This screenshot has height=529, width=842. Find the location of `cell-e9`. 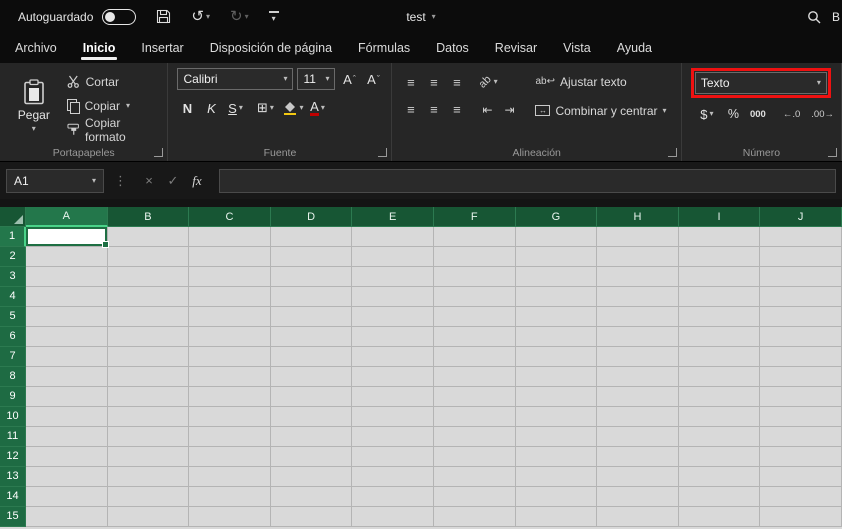

cell-e9 is located at coordinates (393, 397).